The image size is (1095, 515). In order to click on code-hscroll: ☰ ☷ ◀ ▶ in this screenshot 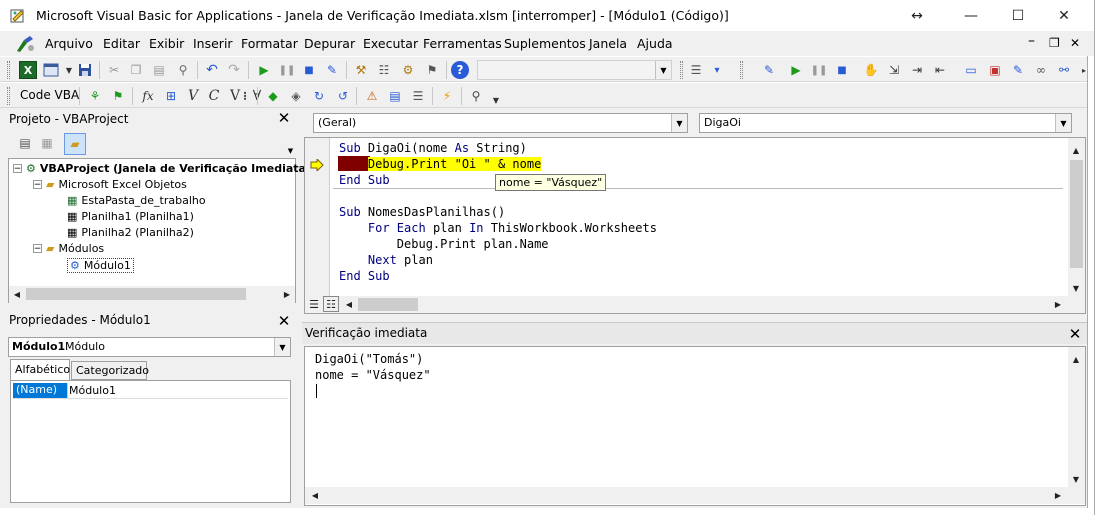, I will do `click(695, 304)`.